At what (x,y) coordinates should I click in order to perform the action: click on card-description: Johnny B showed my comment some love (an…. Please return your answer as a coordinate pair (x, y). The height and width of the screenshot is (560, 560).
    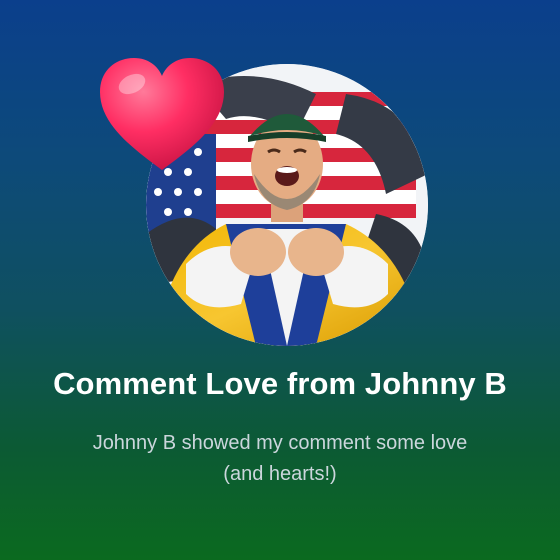
    Looking at the image, I should click on (280, 458).